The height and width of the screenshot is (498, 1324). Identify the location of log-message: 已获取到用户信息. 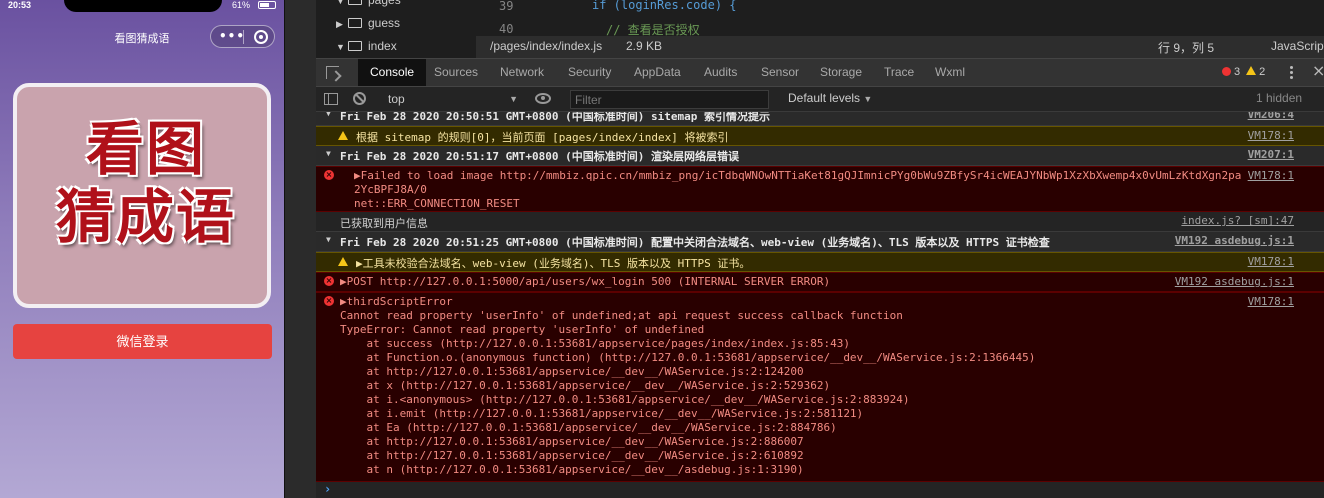
(384, 223).